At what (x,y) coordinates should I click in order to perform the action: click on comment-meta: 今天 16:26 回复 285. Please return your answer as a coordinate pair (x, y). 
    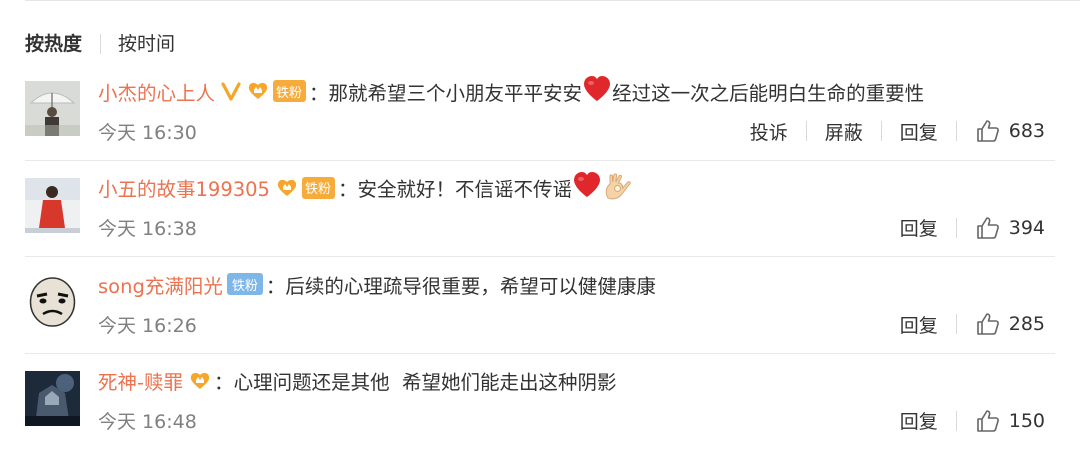
    Looking at the image, I should click on (571, 324).